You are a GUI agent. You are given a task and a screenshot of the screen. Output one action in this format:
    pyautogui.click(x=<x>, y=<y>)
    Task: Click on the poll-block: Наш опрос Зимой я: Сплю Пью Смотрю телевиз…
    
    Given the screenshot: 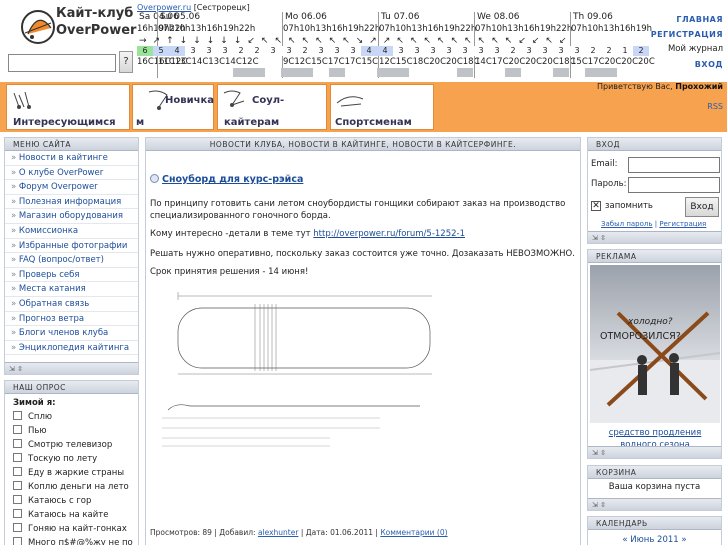 What is the action you would take?
    pyautogui.click(x=71, y=462)
    